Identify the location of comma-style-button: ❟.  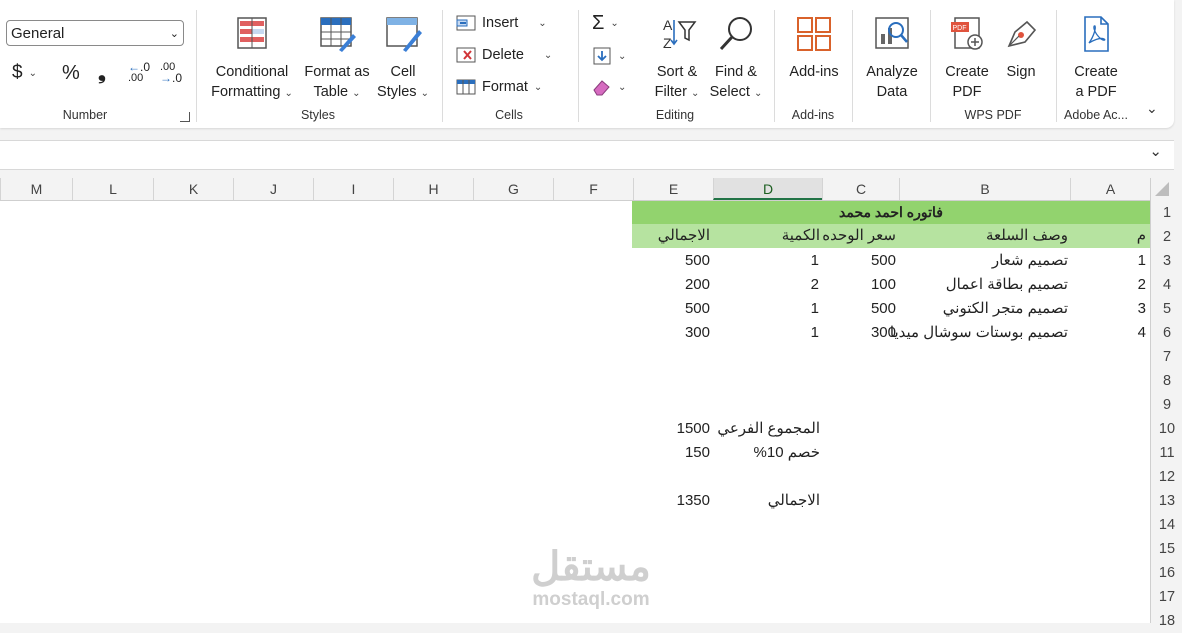
(102, 73).